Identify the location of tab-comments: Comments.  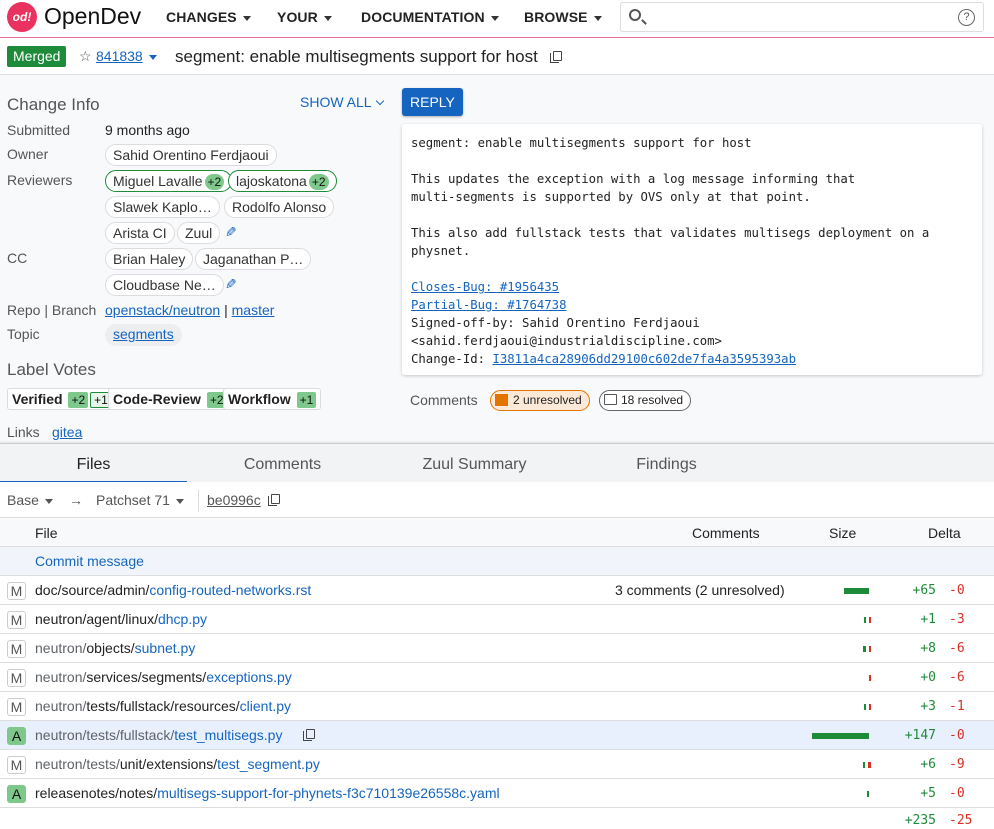
(282, 463).